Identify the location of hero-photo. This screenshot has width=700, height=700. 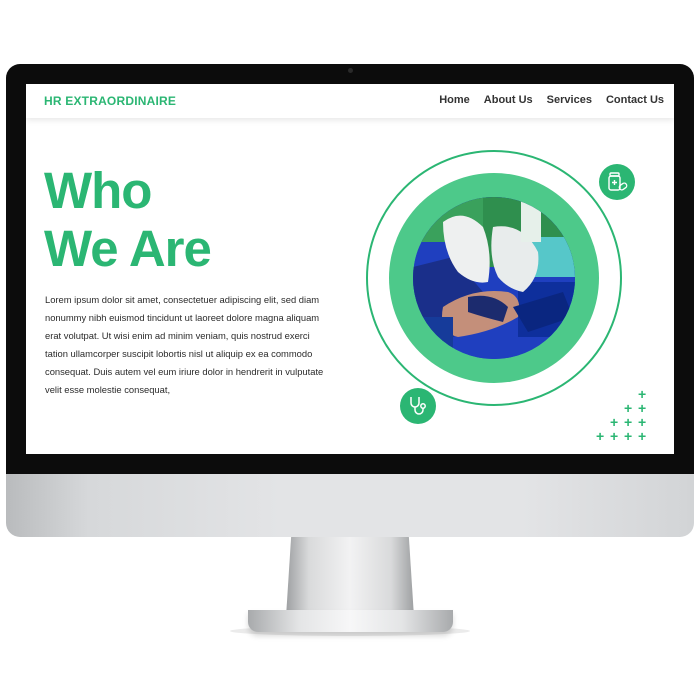
(494, 278).